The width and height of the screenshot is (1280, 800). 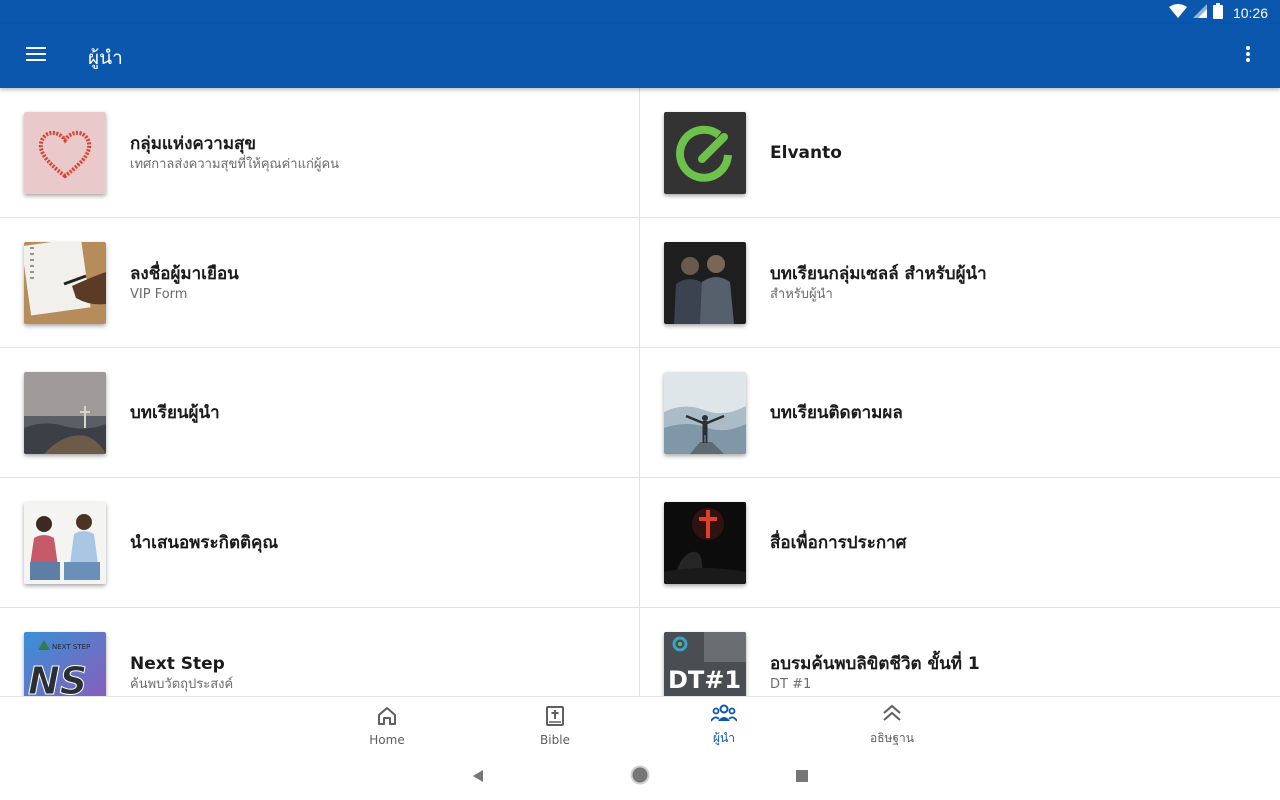 I want to click on two-women-talking-thumbnail, so click(x=65, y=543).